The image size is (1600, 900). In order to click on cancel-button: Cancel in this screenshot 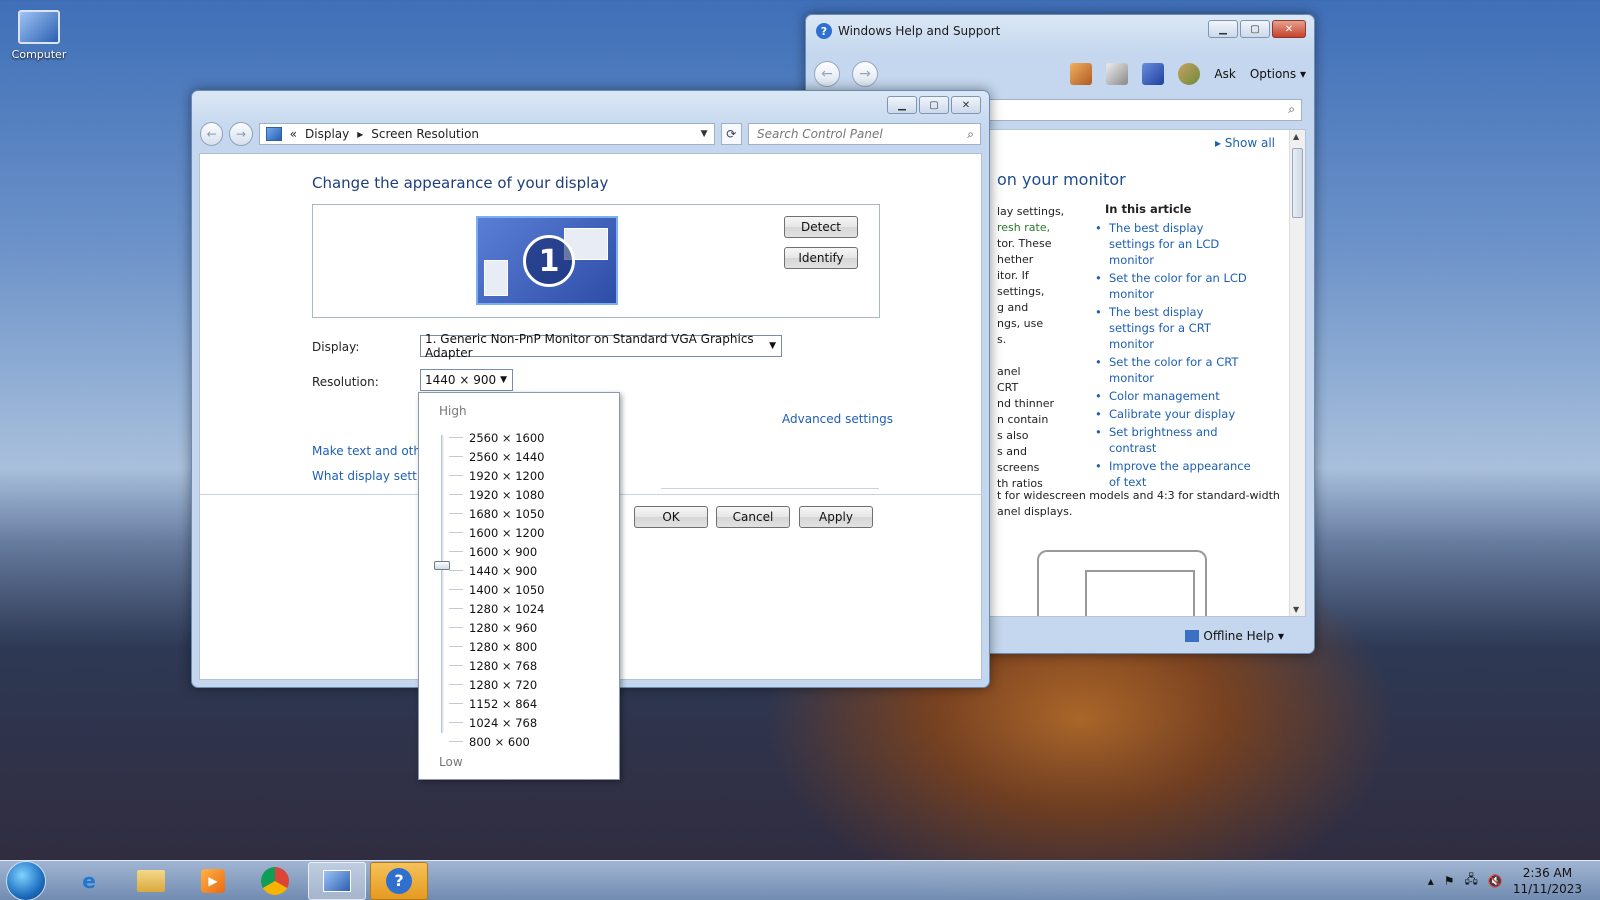, I will do `click(753, 517)`.